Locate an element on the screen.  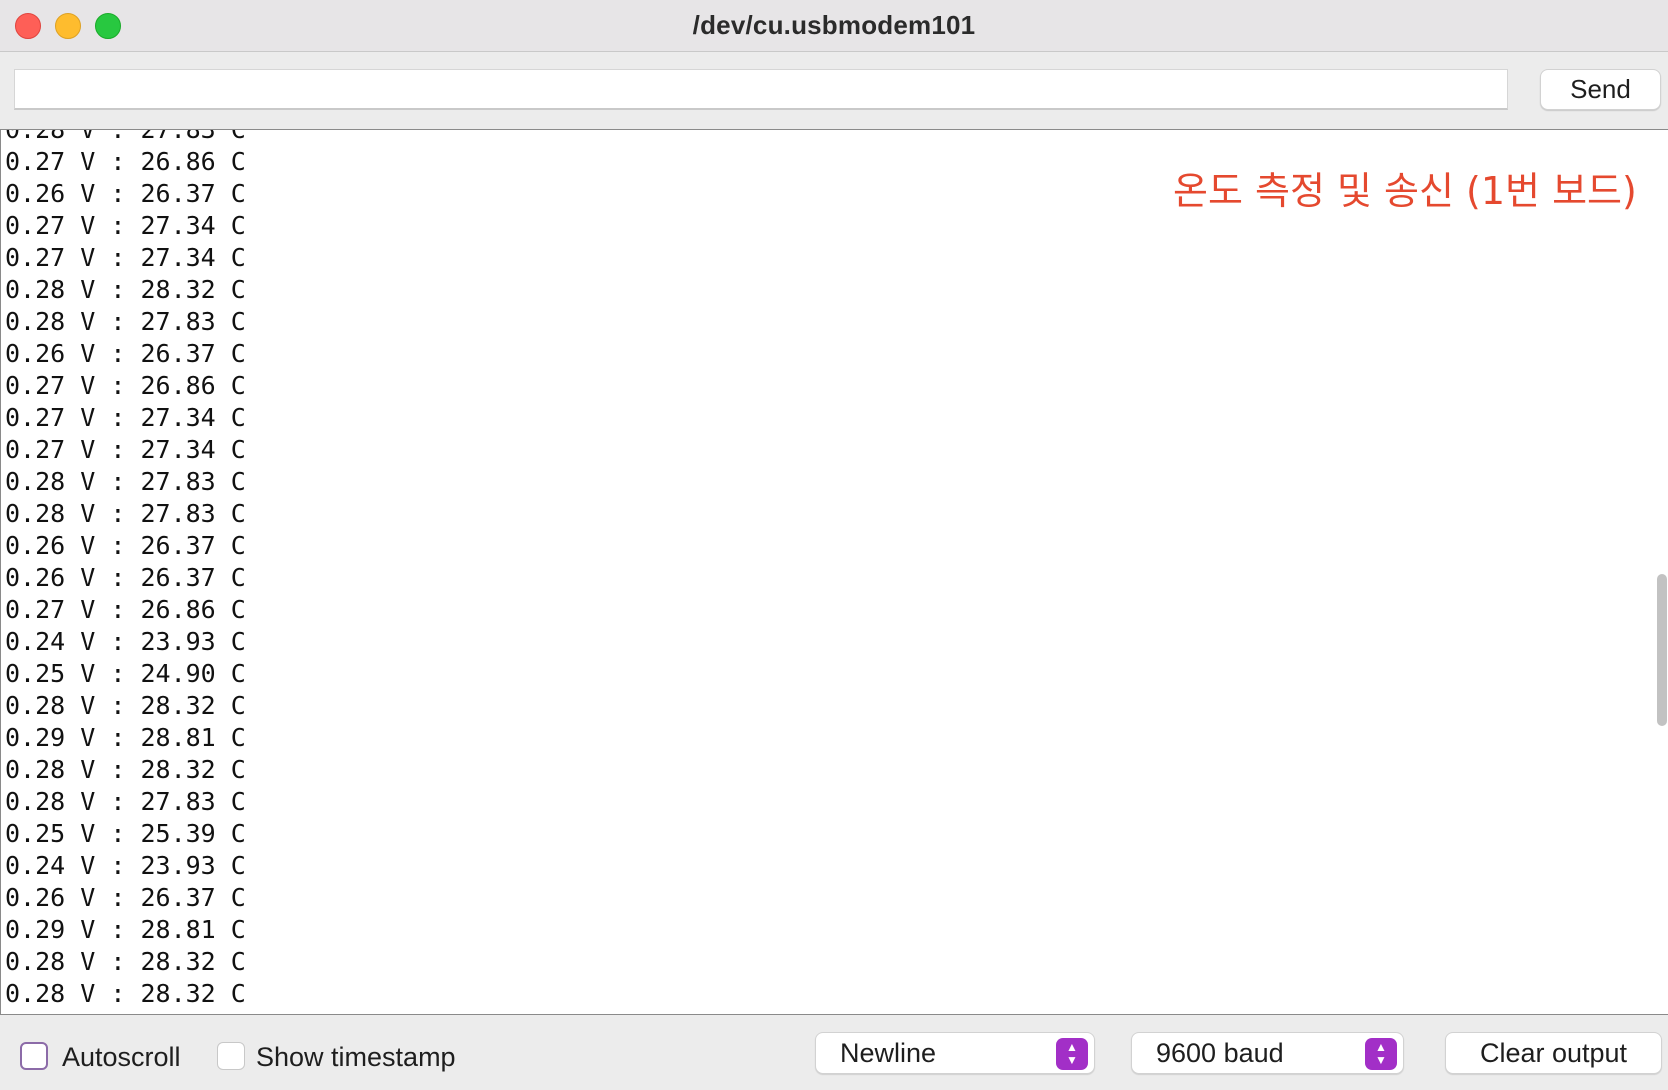
line-ending-select: Newline ▲ ▼ is located at coordinates (955, 1053).